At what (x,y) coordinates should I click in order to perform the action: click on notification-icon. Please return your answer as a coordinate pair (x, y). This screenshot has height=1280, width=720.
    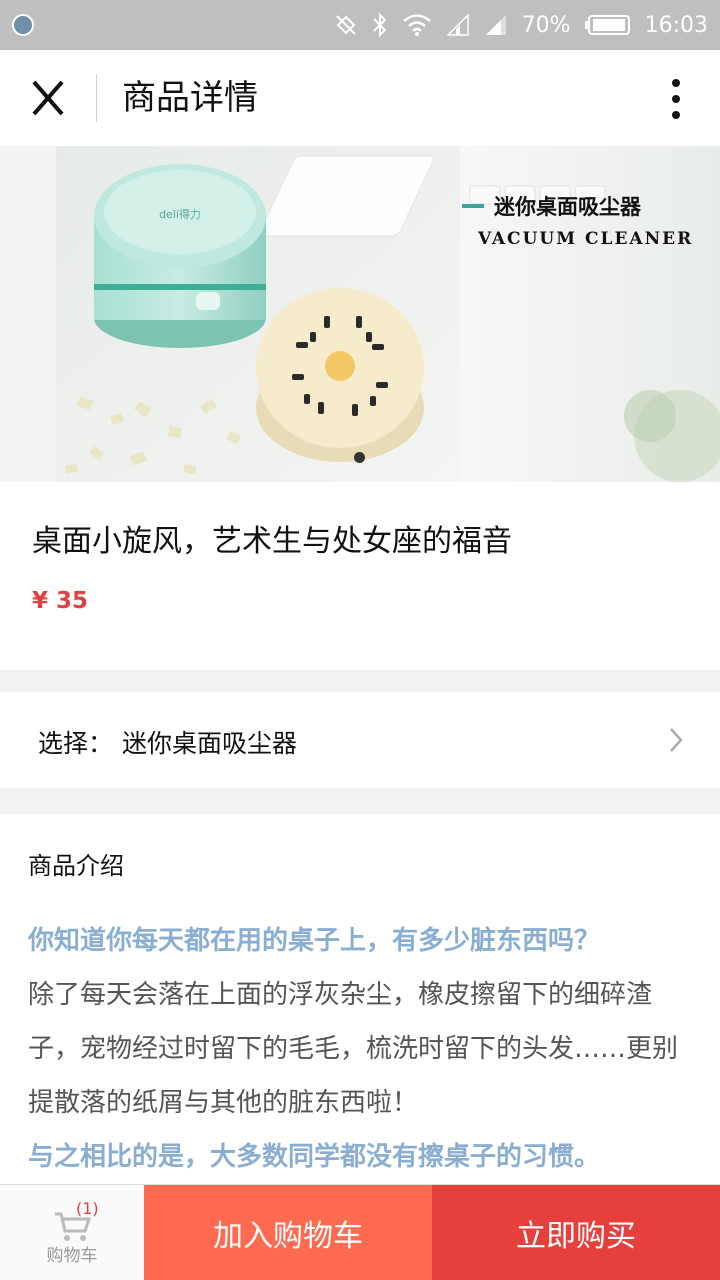
    Looking at the image, I should click on (23, 25).